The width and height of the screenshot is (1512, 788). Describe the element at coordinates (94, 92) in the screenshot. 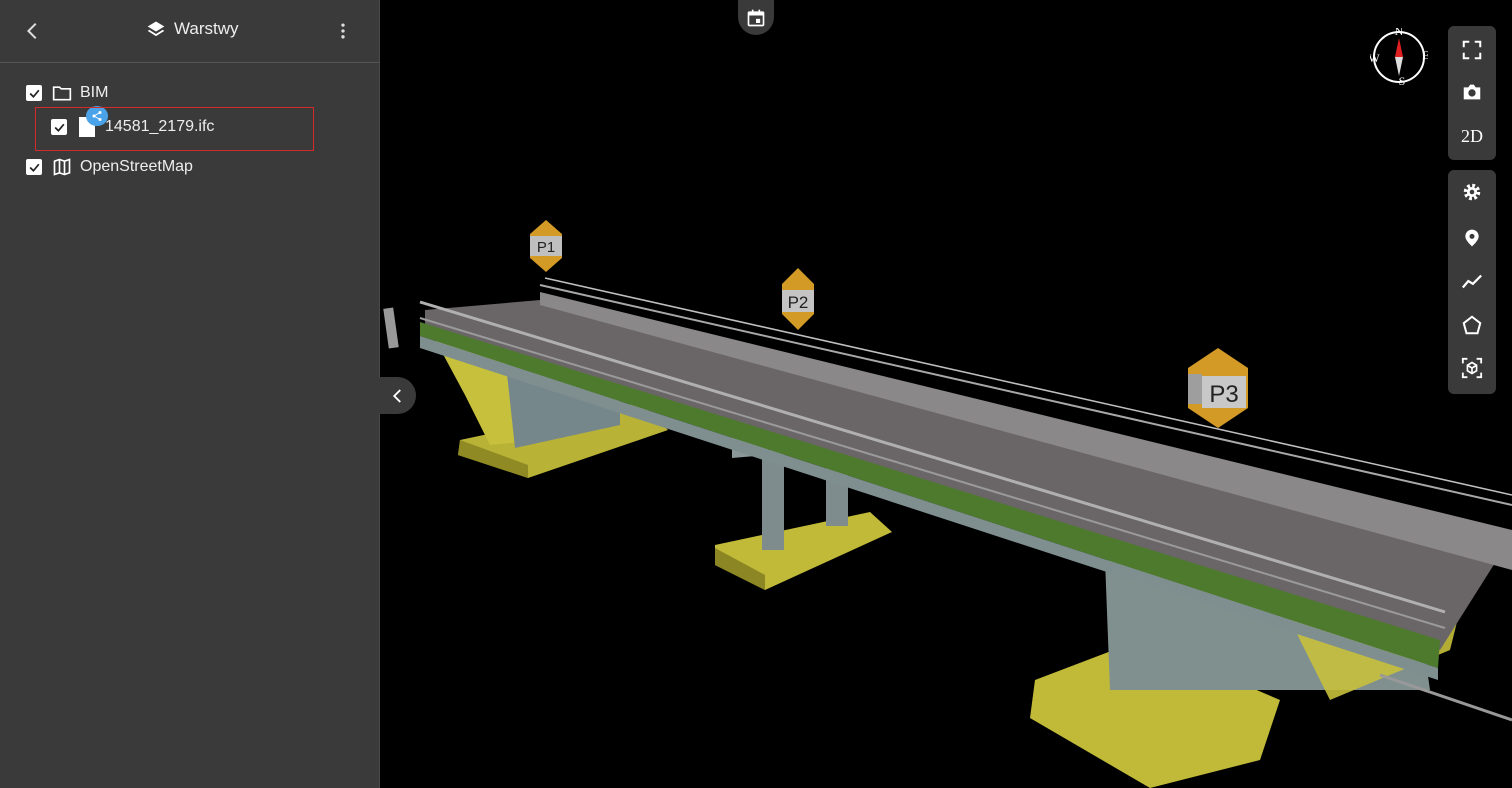

I see `layer-label: BIM` at that location.